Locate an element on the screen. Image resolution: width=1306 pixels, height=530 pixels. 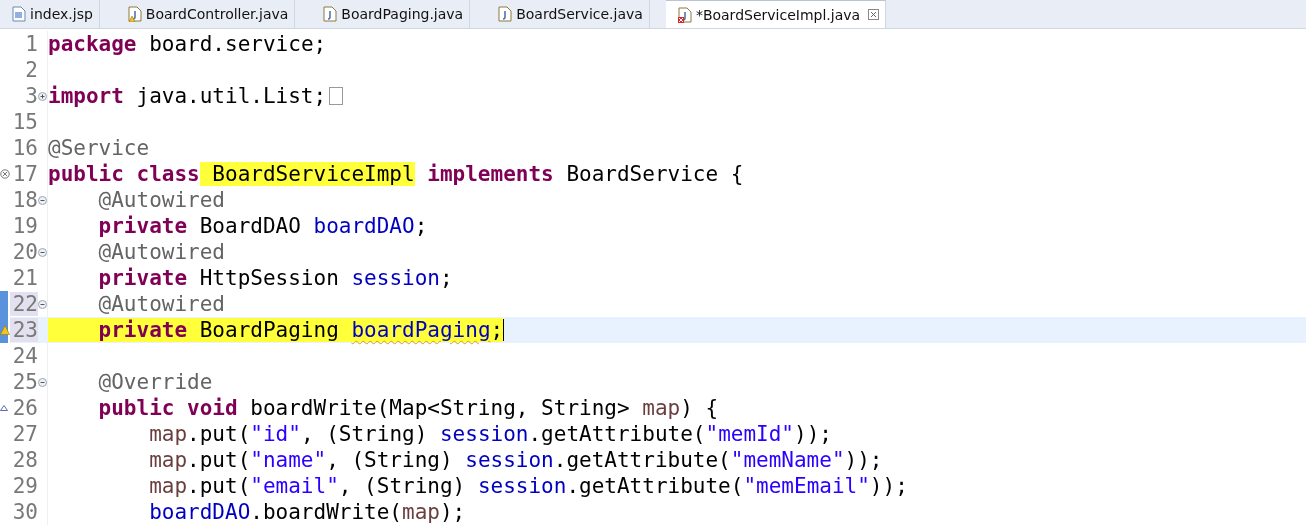
tab-label: *BoardServiceImpl.java is located at coordinates (778, 14).